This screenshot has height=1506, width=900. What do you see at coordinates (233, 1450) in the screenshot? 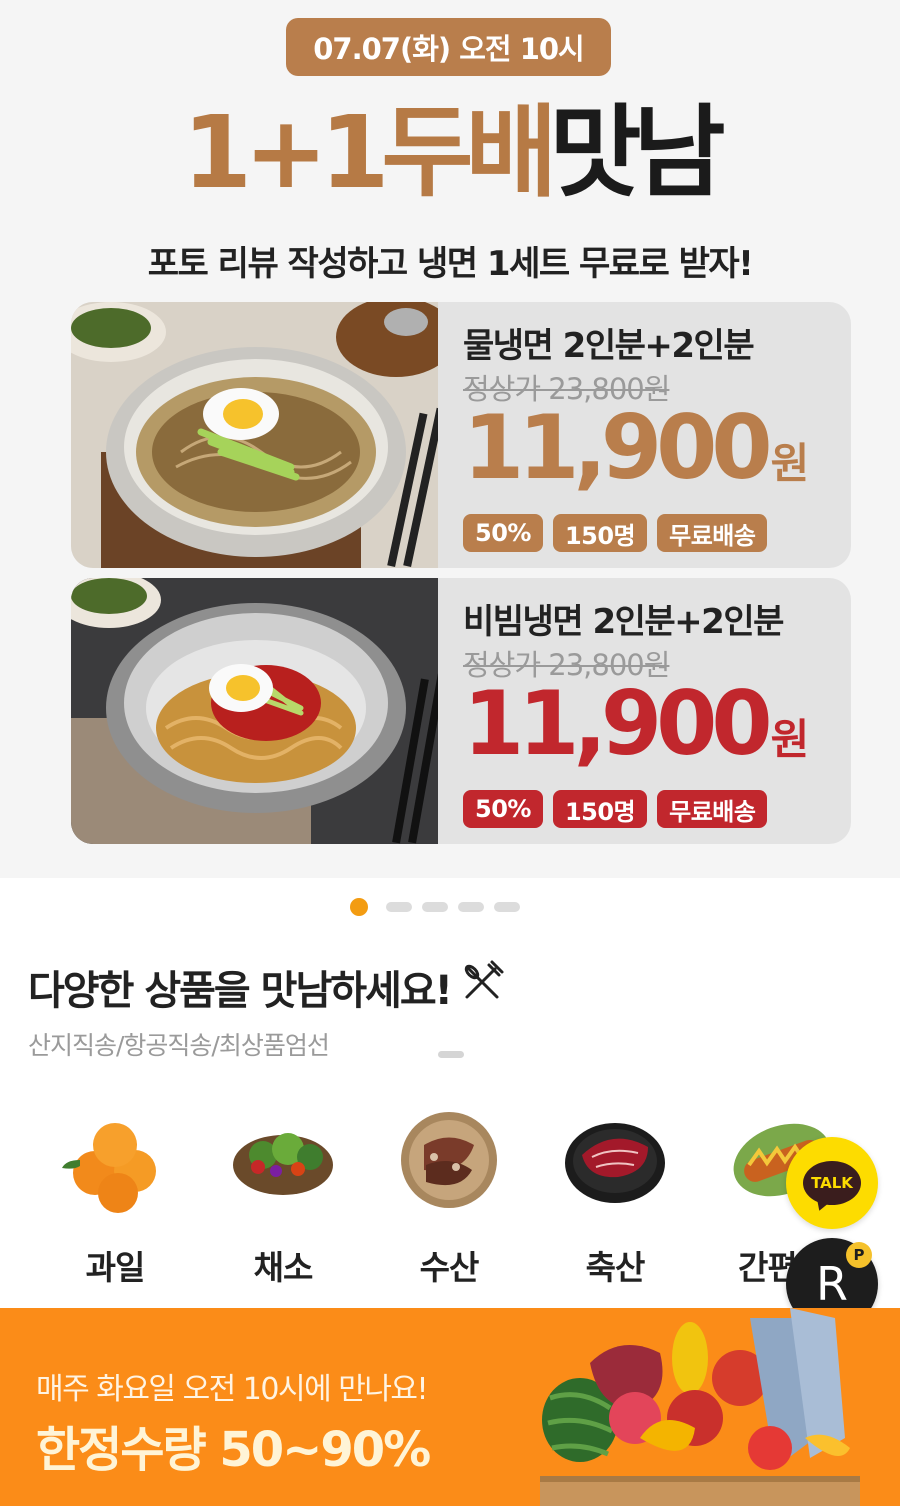
I see `promo-discount-text: 한정수량 50~90%` at bounding box center [233, 1450].